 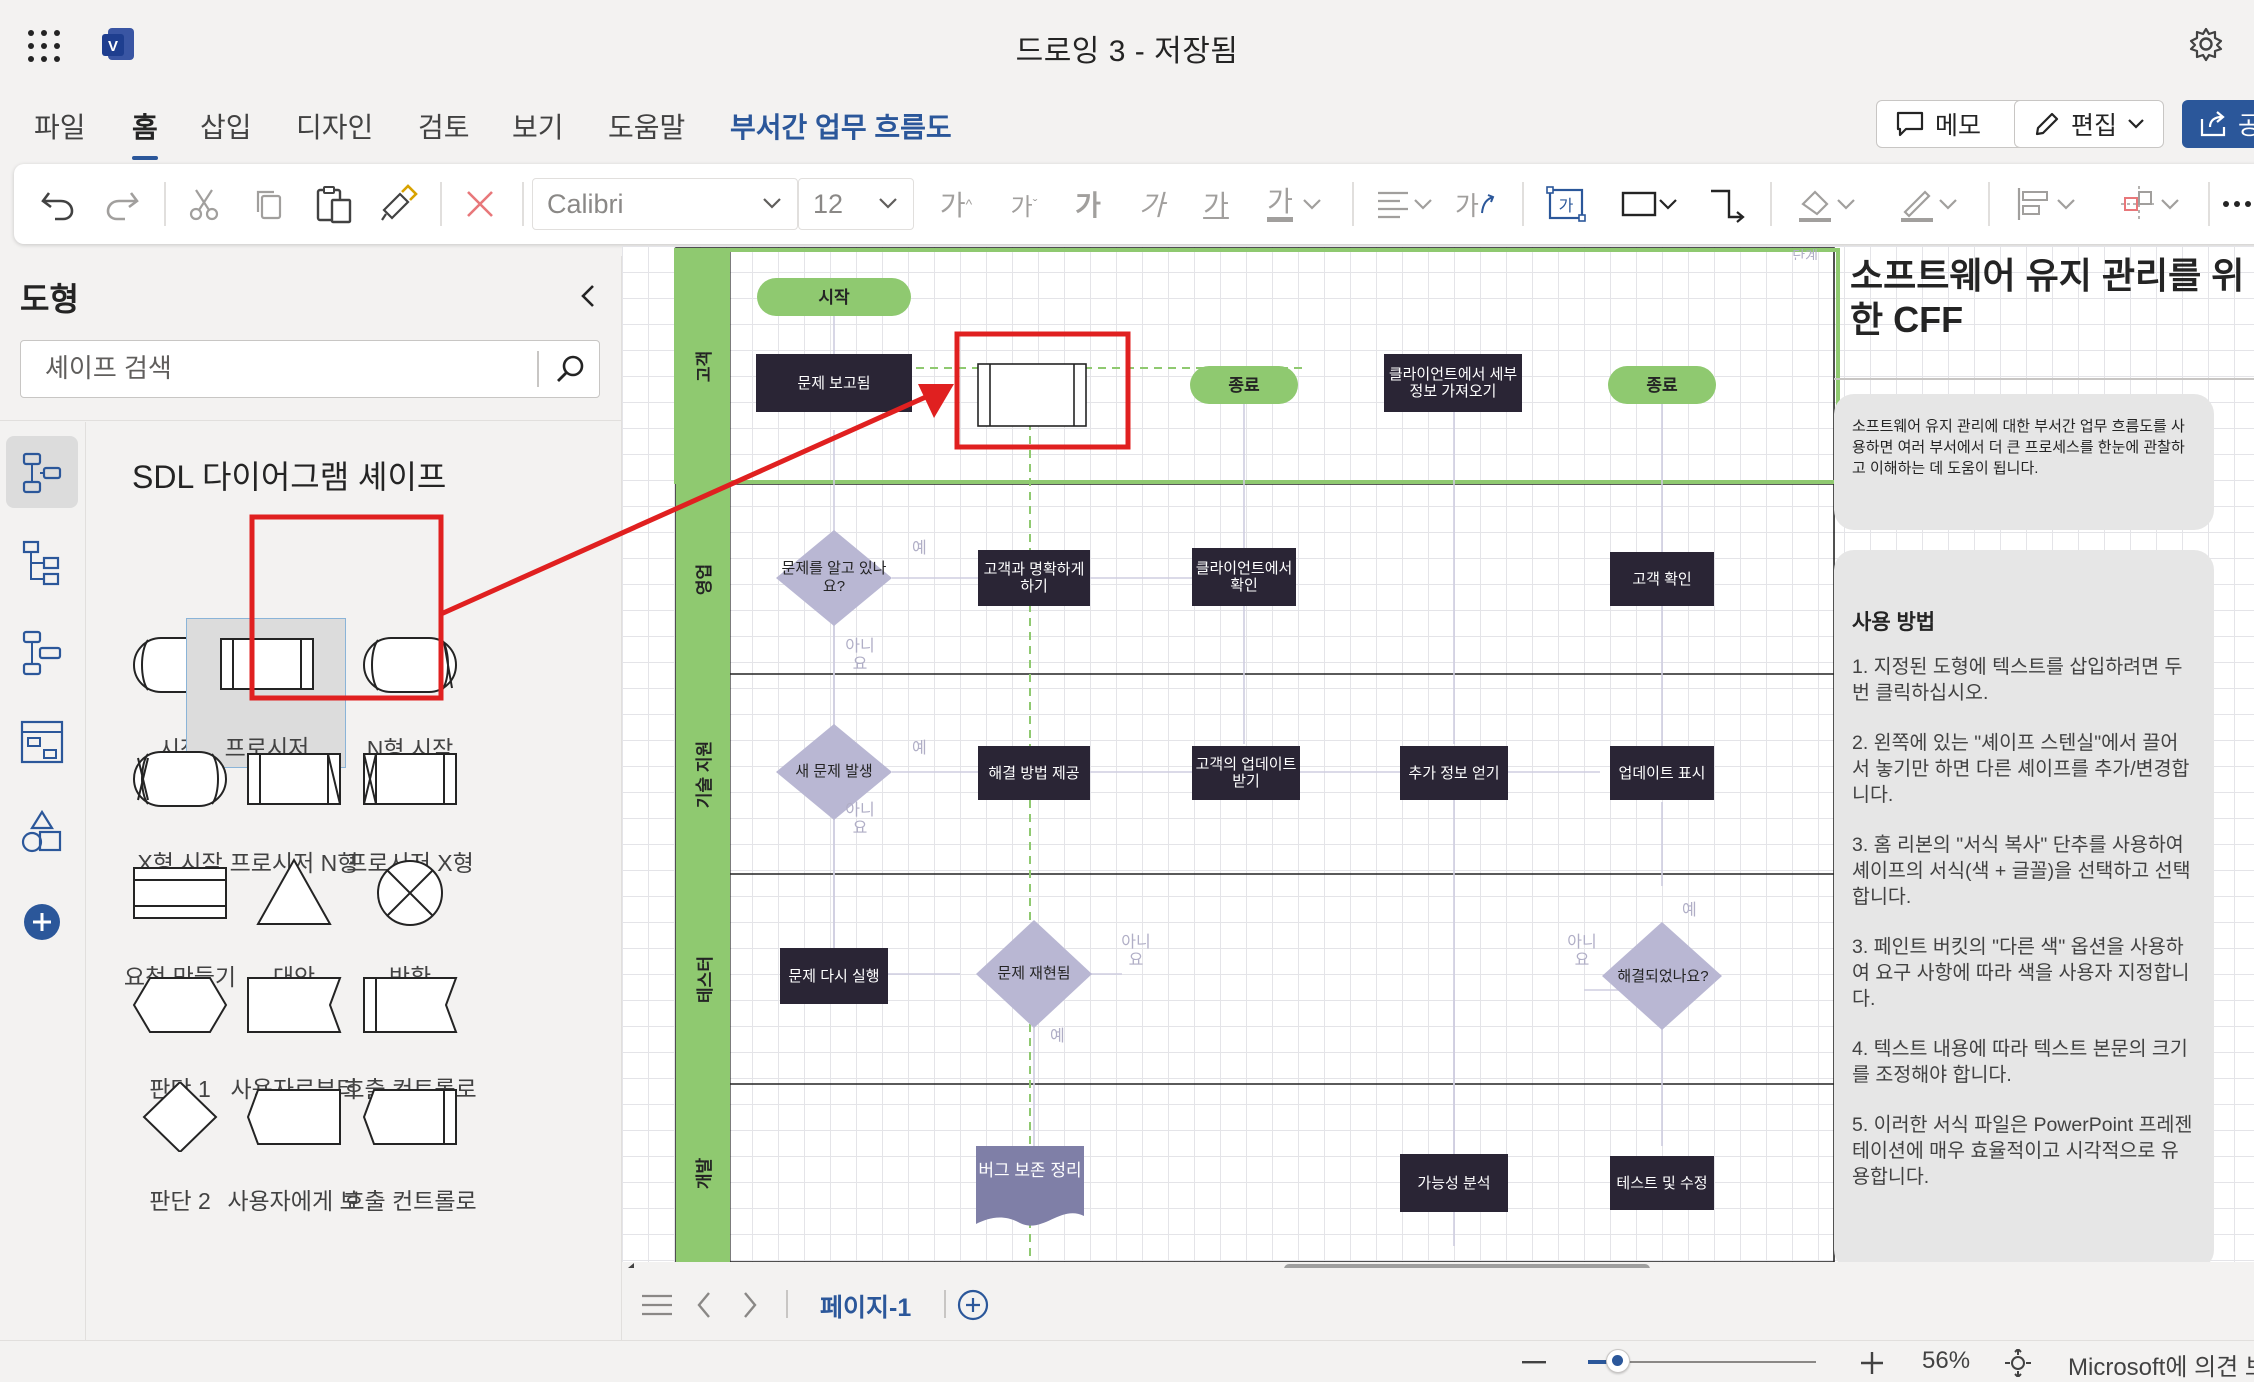 I want to click on scroll-left-arrow-icon, so click(x=631, y=1265).